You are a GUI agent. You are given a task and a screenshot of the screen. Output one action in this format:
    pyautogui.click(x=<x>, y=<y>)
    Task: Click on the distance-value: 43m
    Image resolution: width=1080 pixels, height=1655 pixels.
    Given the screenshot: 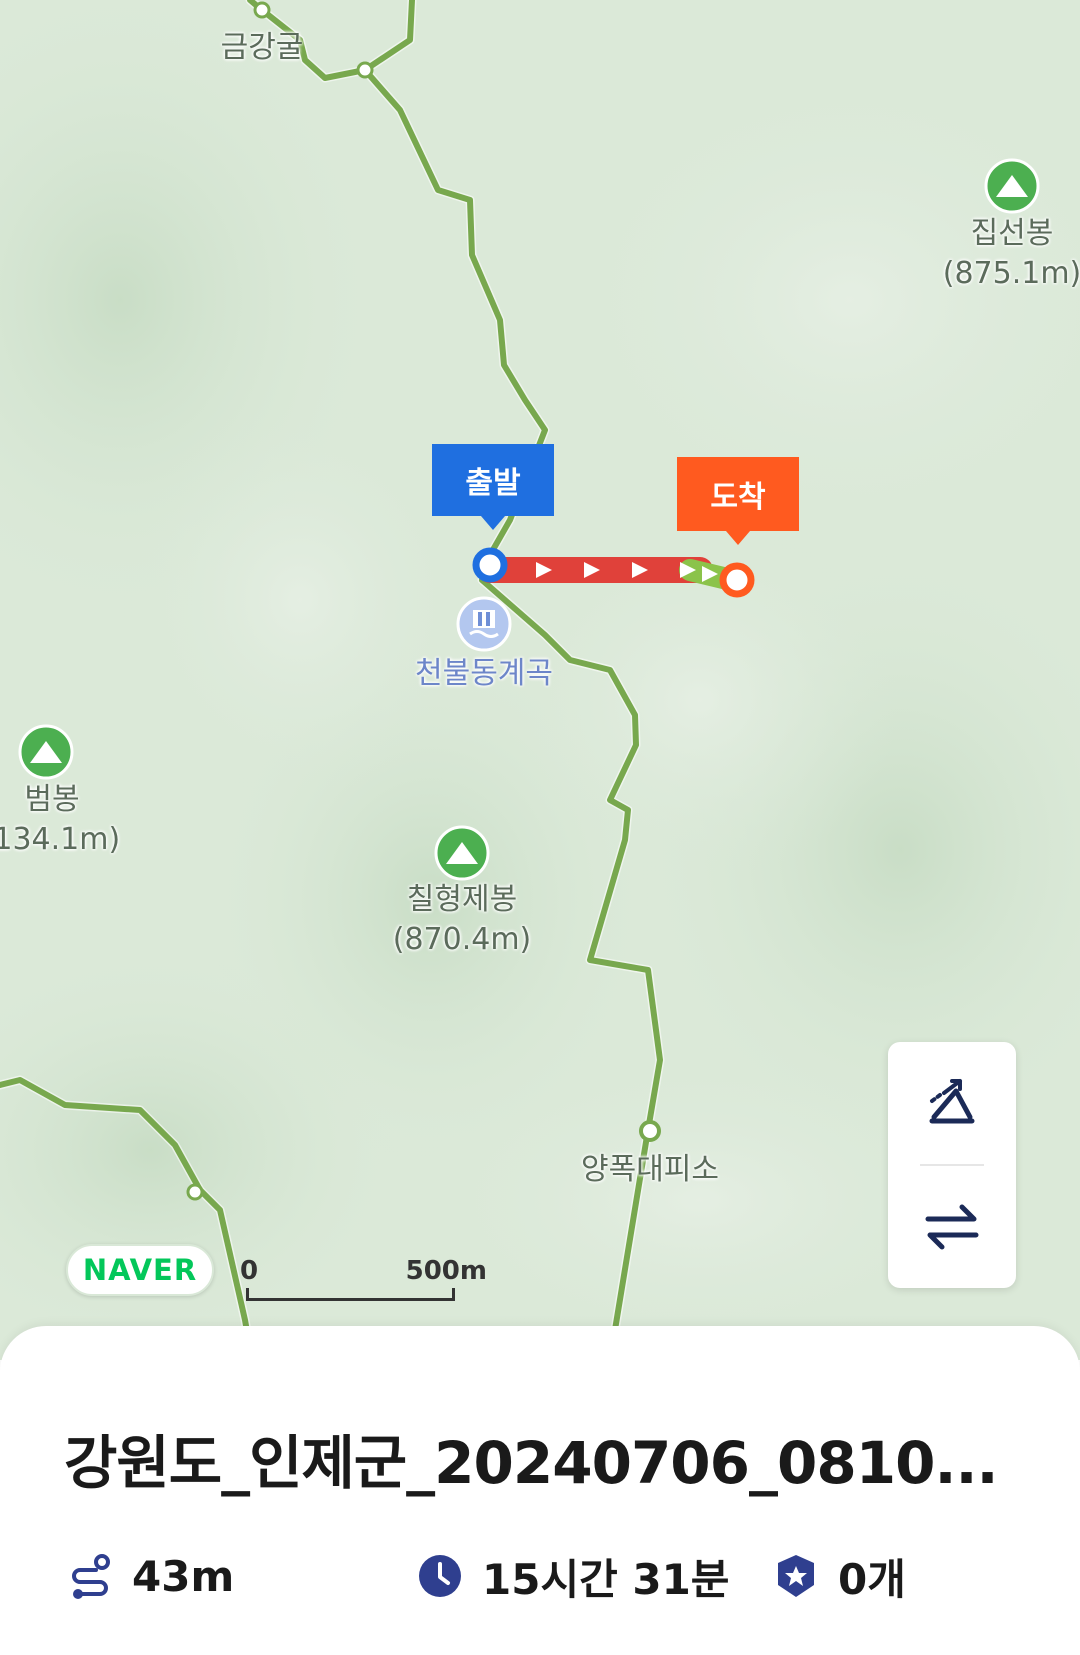 What is the action you would take?
    pyautogui.click(x=183, y=1576)
    